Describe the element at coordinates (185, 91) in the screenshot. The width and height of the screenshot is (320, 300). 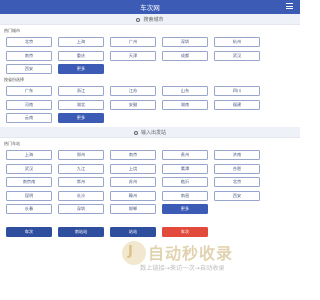
I see `province-button: 山东` at that location.